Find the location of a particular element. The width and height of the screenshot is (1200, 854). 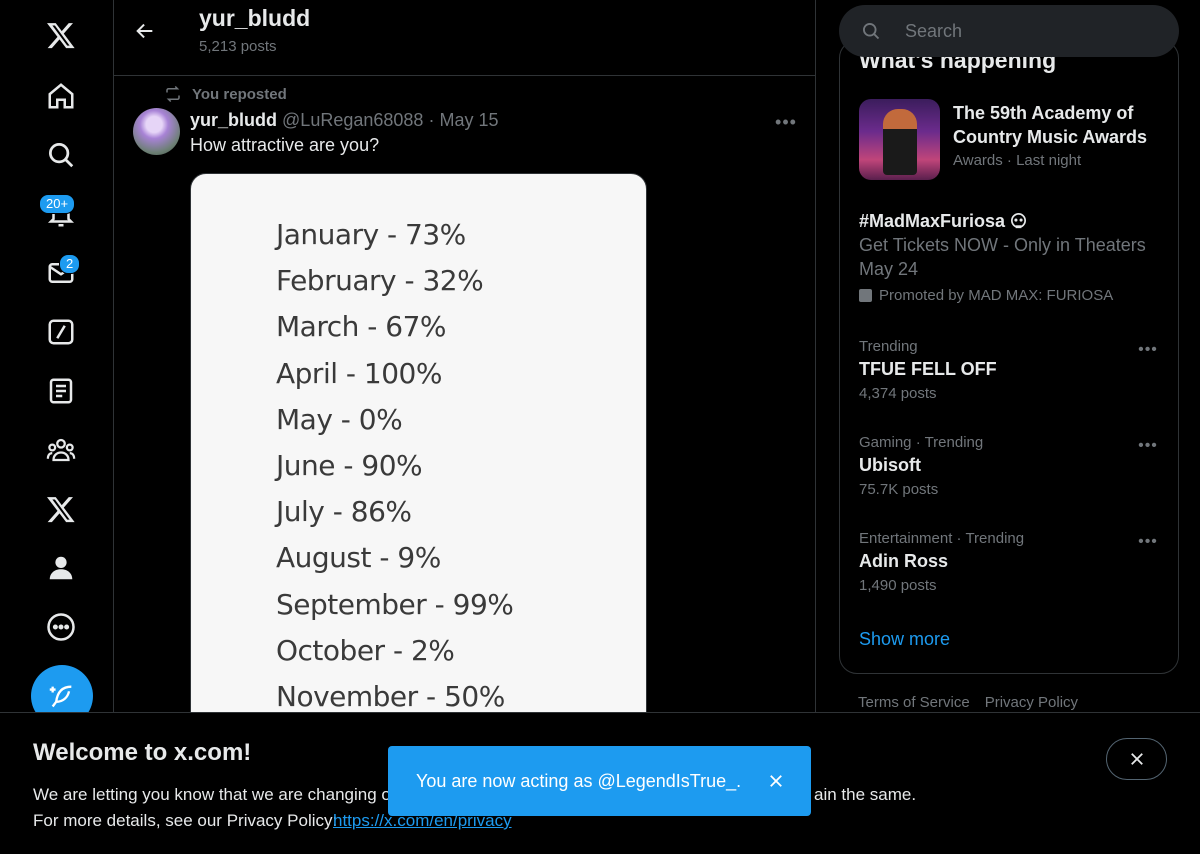

search-bar is located at coordinates (1009, 31).